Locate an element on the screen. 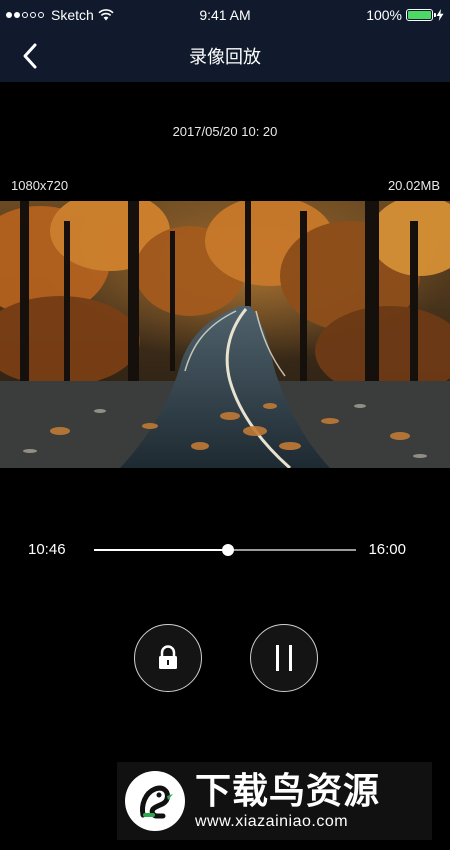  lock-icon is located at coordinates (168, 657).